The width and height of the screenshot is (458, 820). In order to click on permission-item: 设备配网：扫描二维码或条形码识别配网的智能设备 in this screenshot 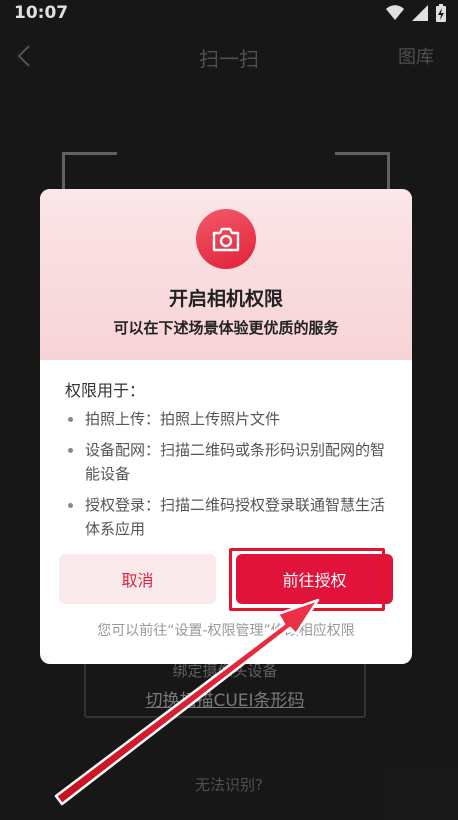, I will do `click(230, 462)`.